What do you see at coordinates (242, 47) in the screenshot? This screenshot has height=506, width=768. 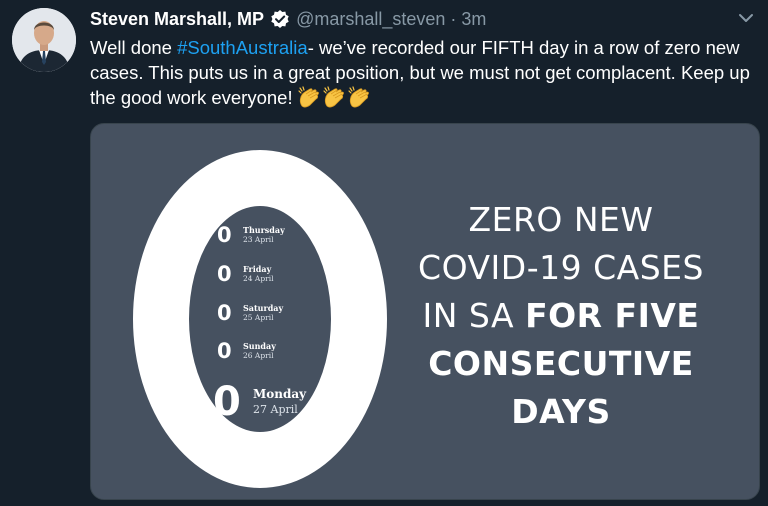 I see `hashtag-link: #SouthAustralia` at bounding box center [242, 47].